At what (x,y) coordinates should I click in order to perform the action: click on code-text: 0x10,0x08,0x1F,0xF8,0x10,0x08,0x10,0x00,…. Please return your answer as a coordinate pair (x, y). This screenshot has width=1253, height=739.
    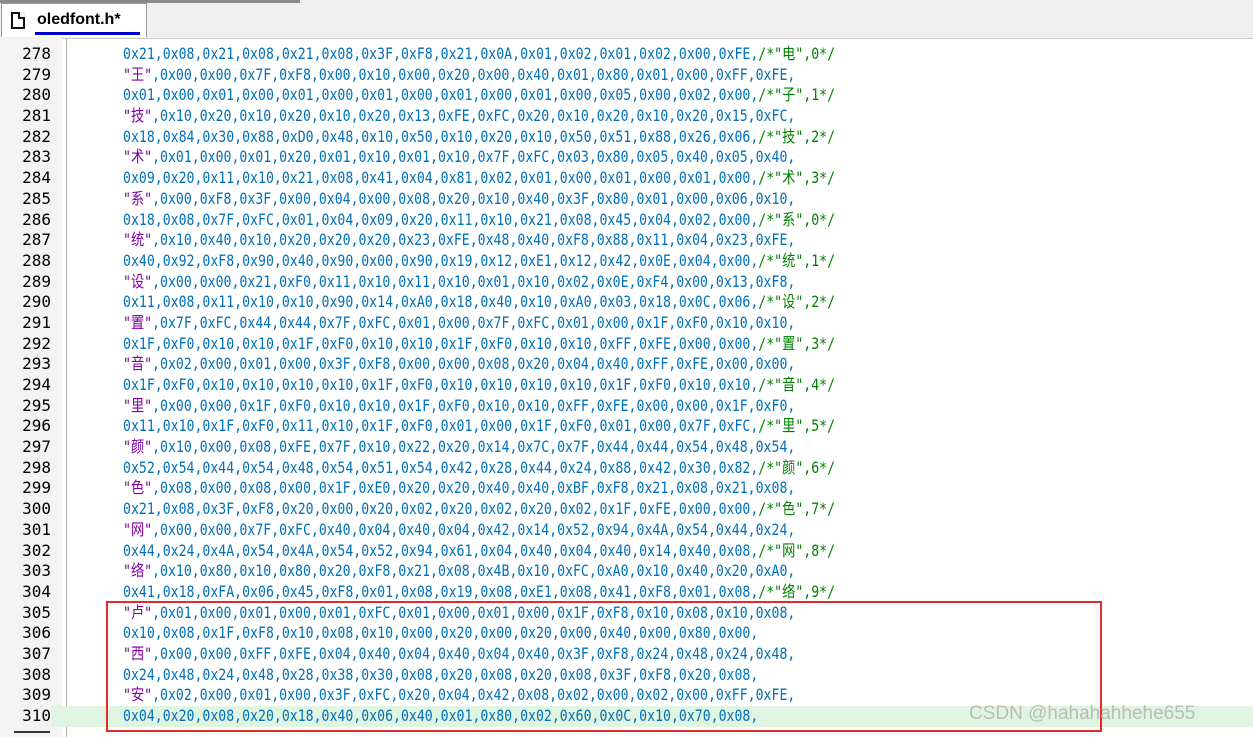
    Looking at the image, I should click on (440, 633).